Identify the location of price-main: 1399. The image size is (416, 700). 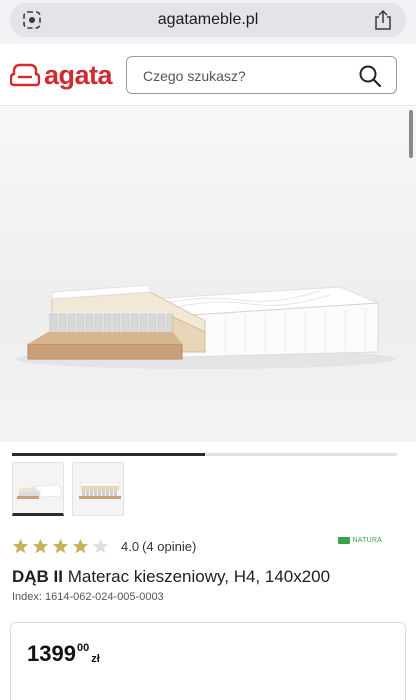
(51, 653).